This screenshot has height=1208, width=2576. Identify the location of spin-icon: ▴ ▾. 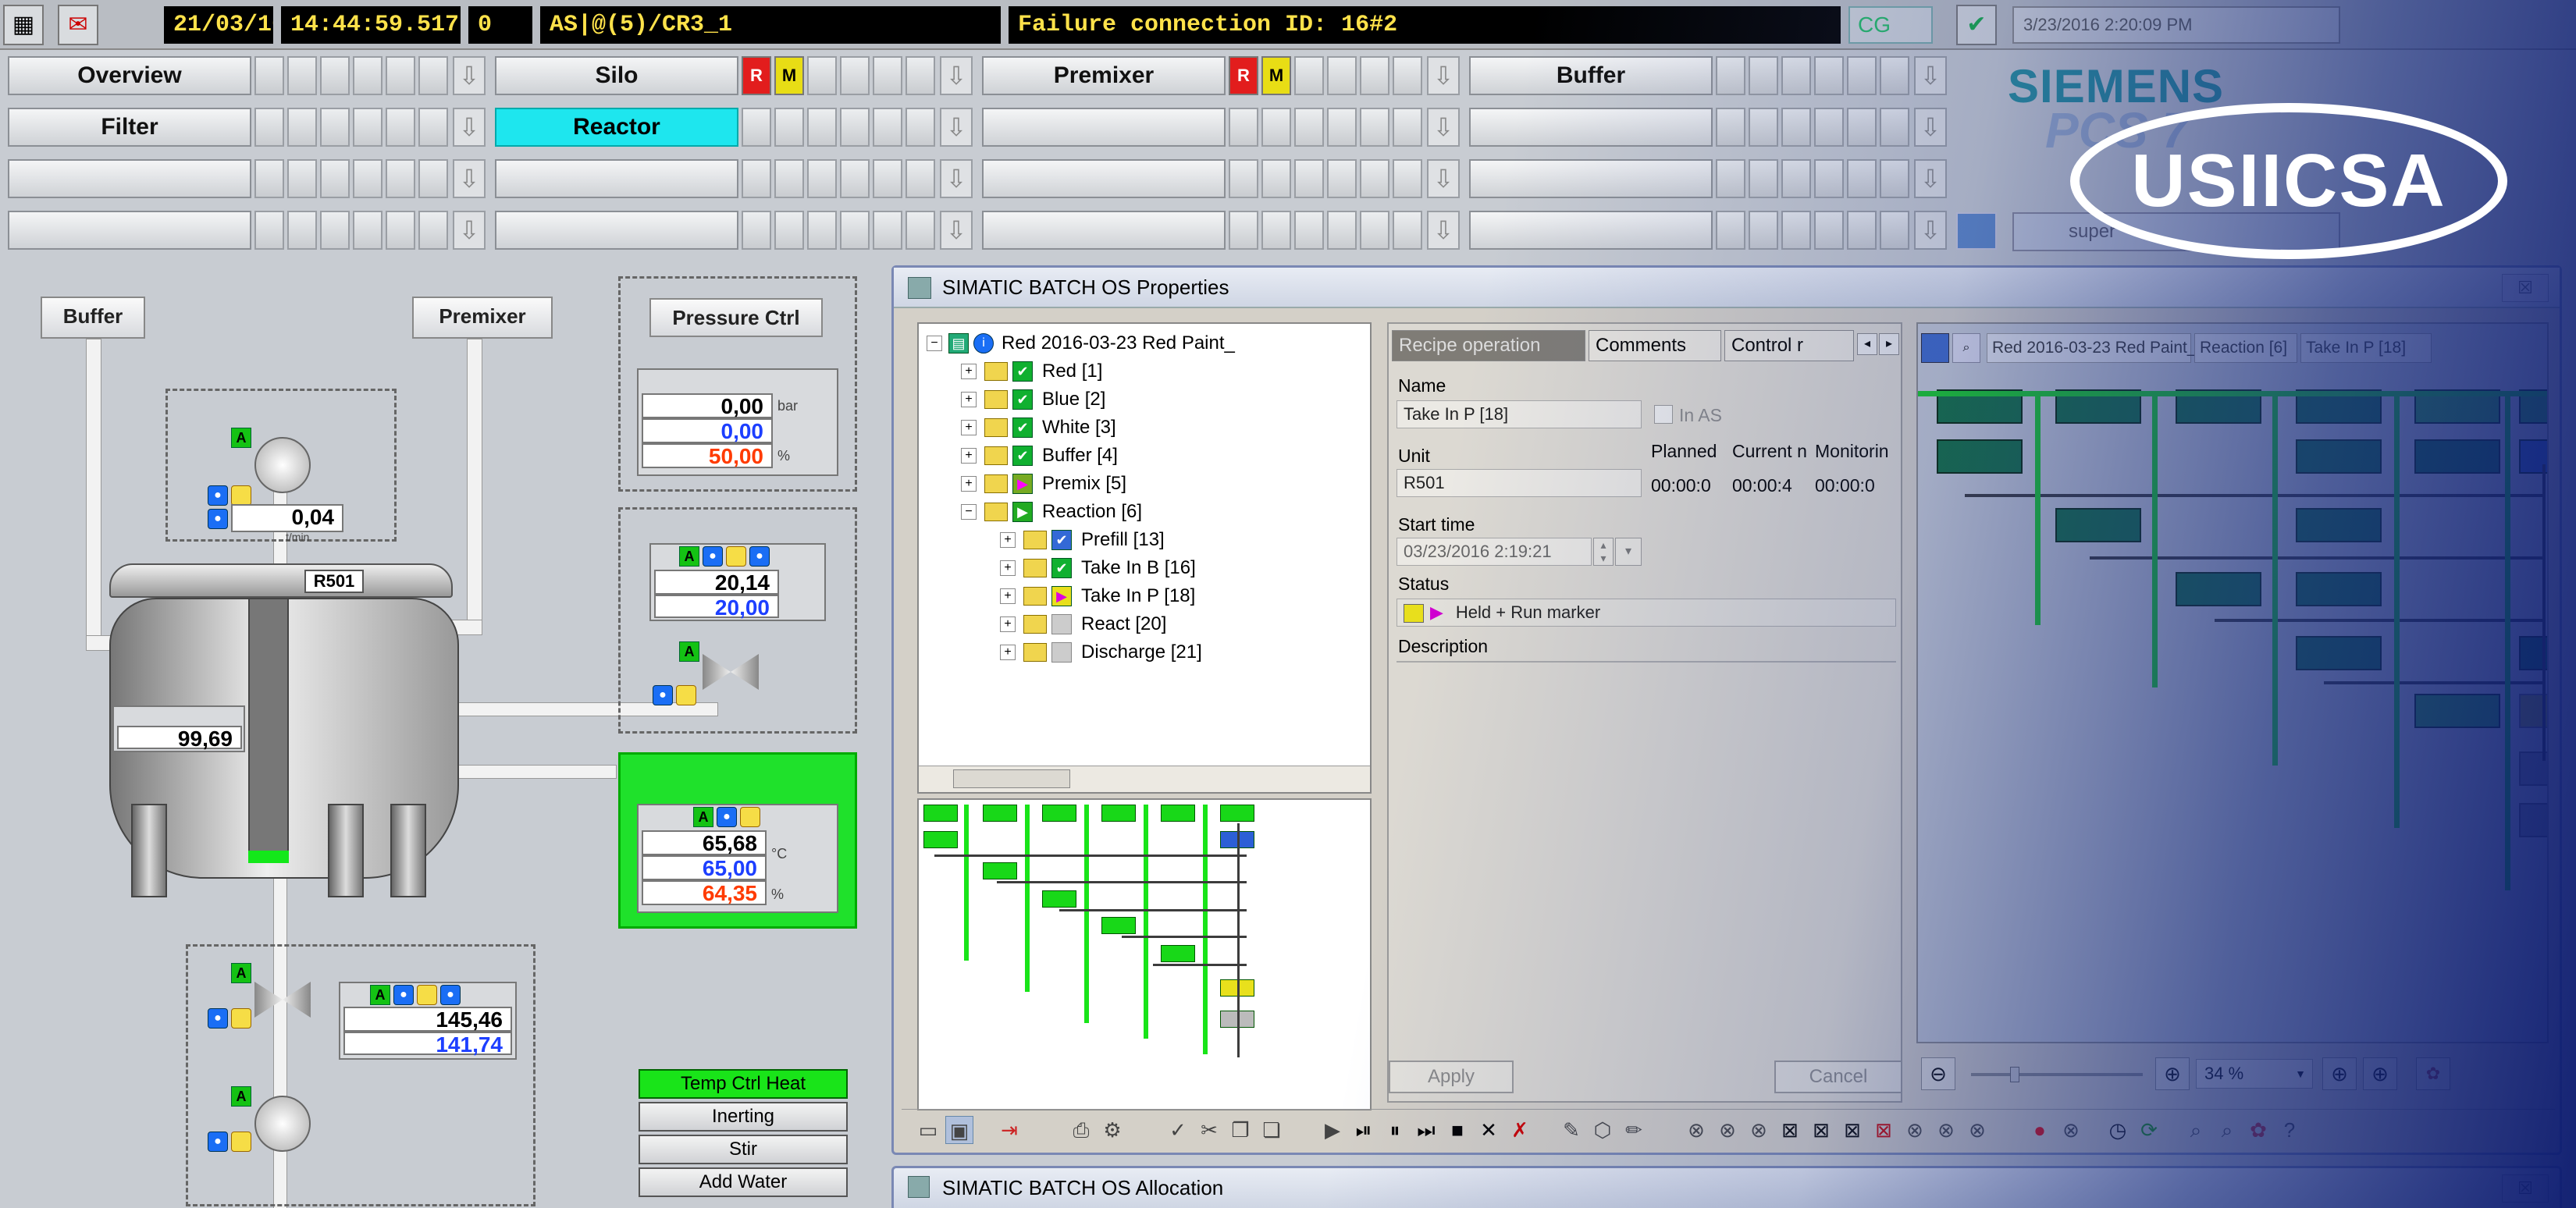
(1603, 552).